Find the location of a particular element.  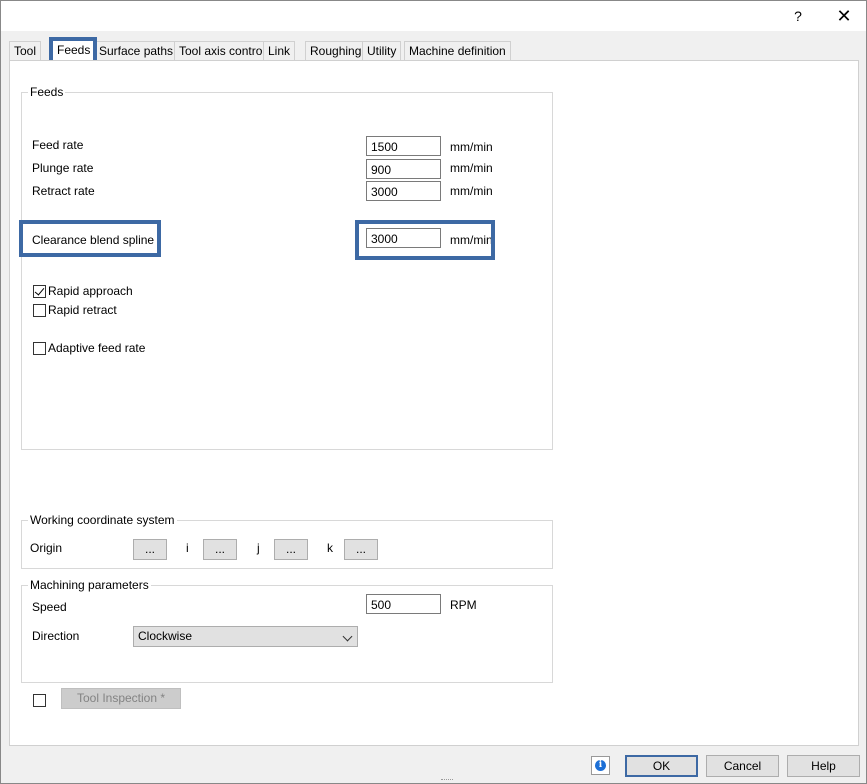

clearance-blend-spline-input: 3000 is located at coordinates (403, 238).